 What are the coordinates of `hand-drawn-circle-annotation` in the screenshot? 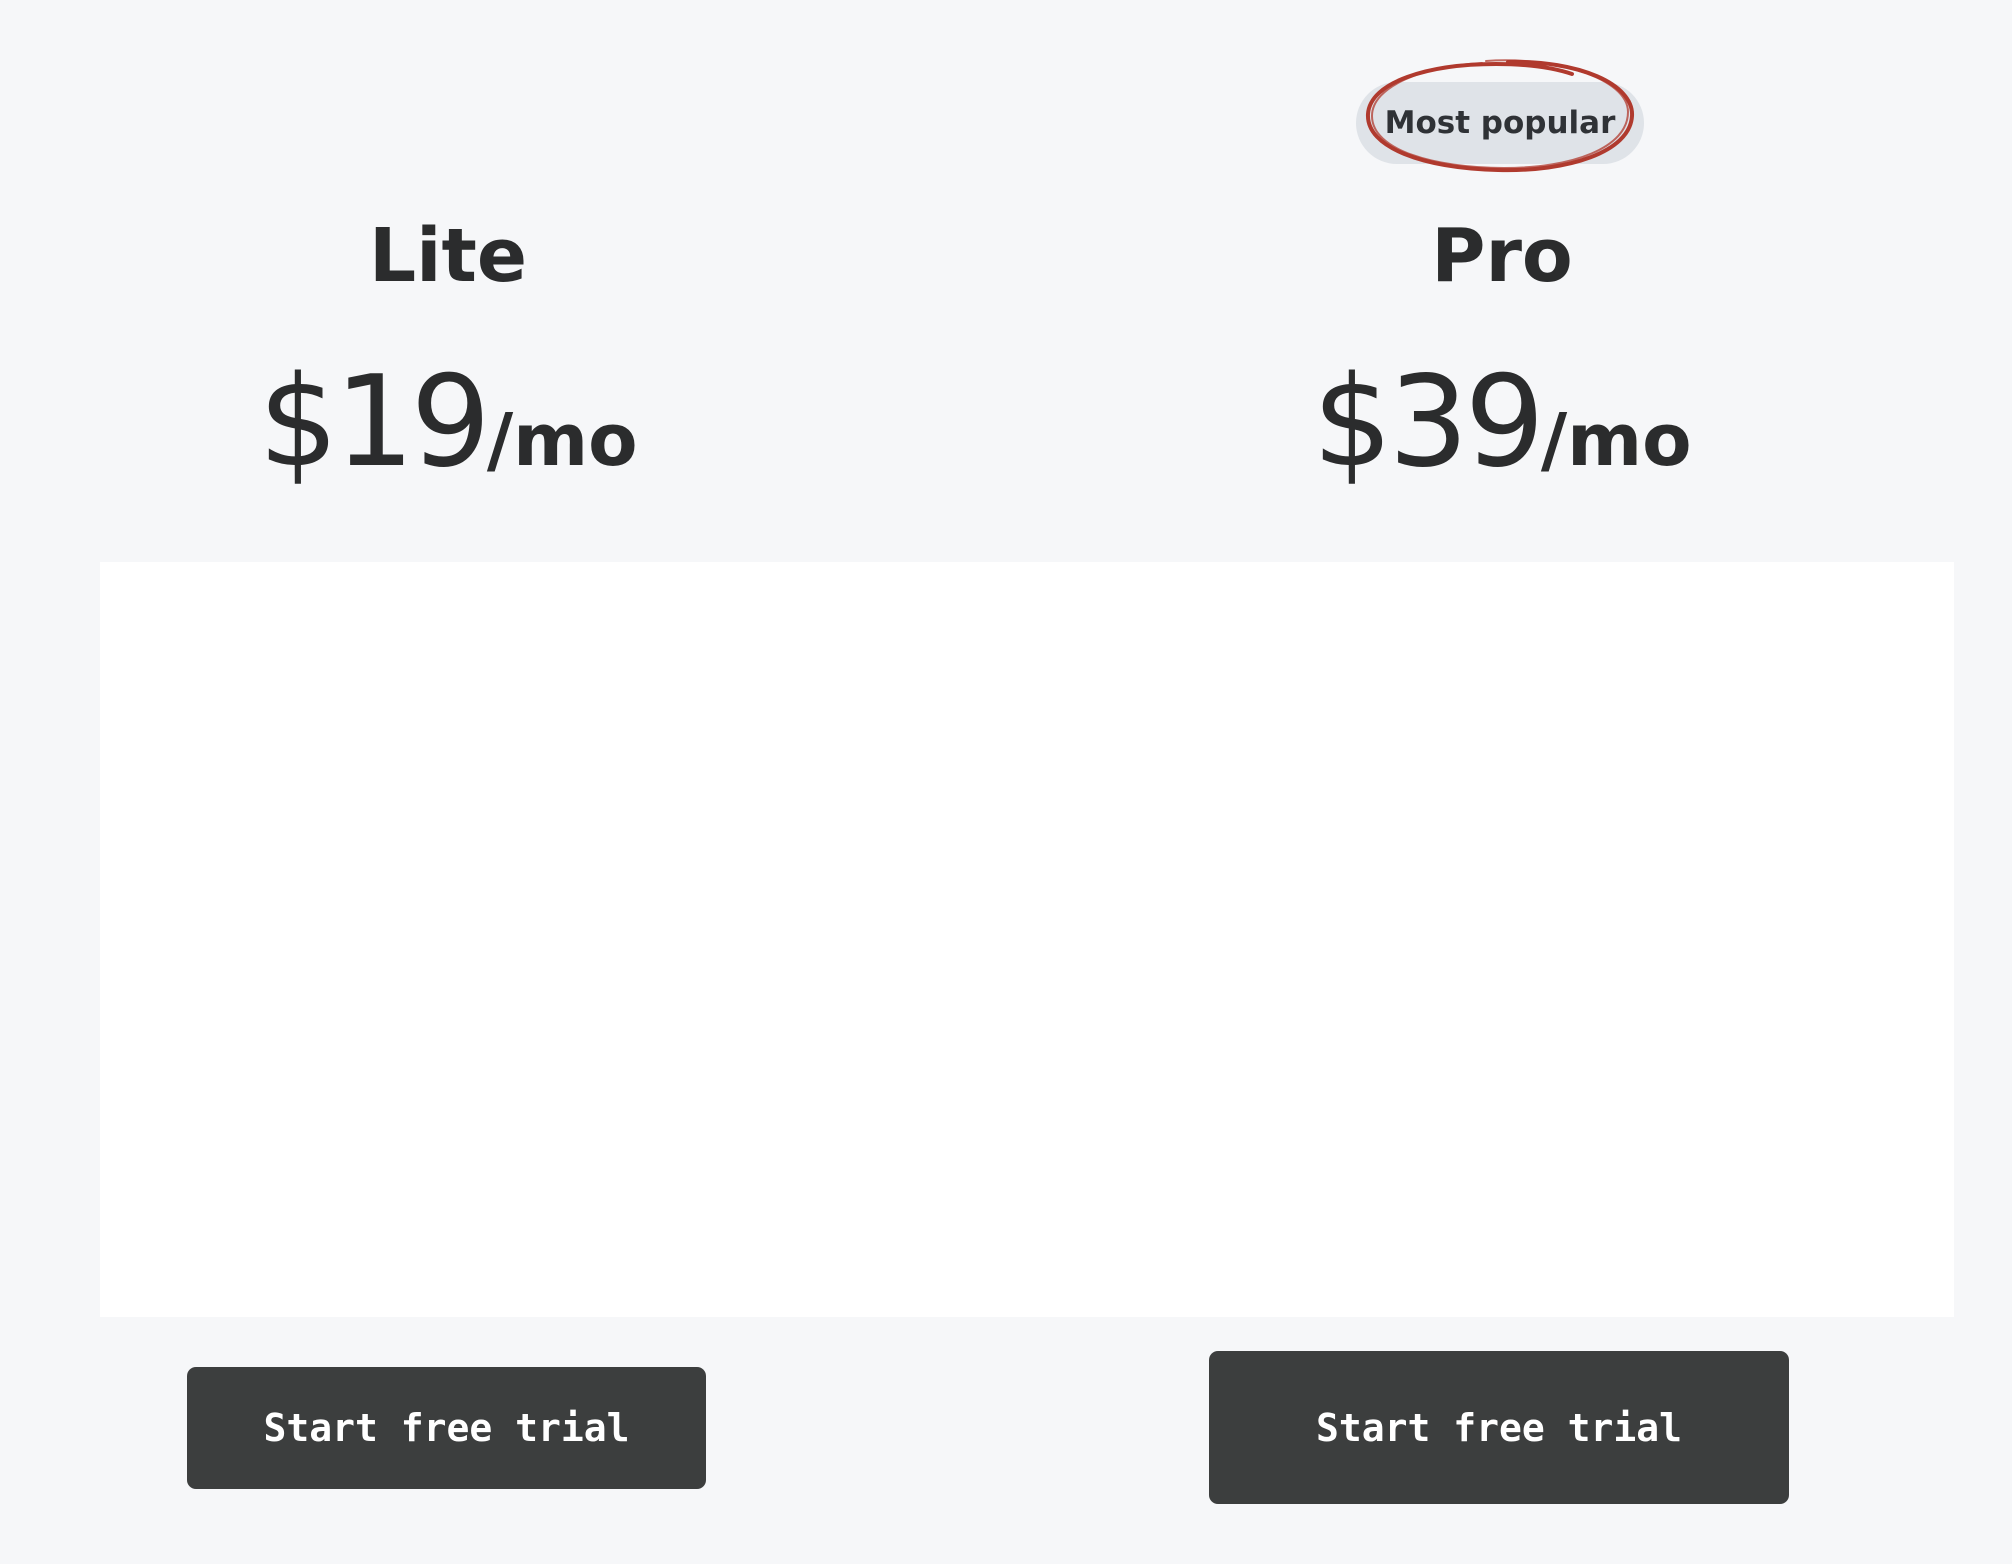 It's located at (1500, 116).